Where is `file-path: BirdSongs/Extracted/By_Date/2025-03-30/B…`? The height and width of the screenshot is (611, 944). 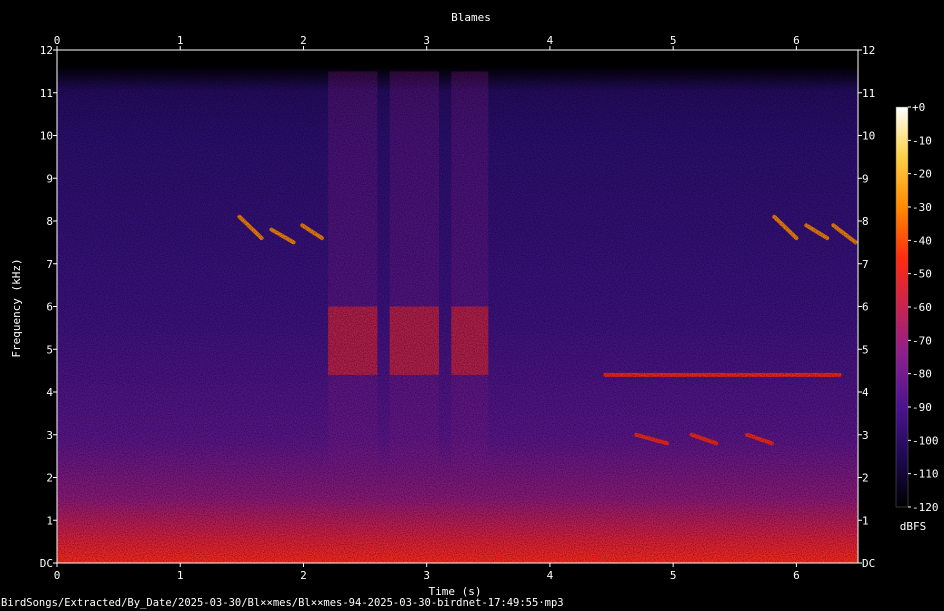
file-path: BirdSongs/Extracted/By_Date/2025-03-30/B… is located at coordinates (282, 603).